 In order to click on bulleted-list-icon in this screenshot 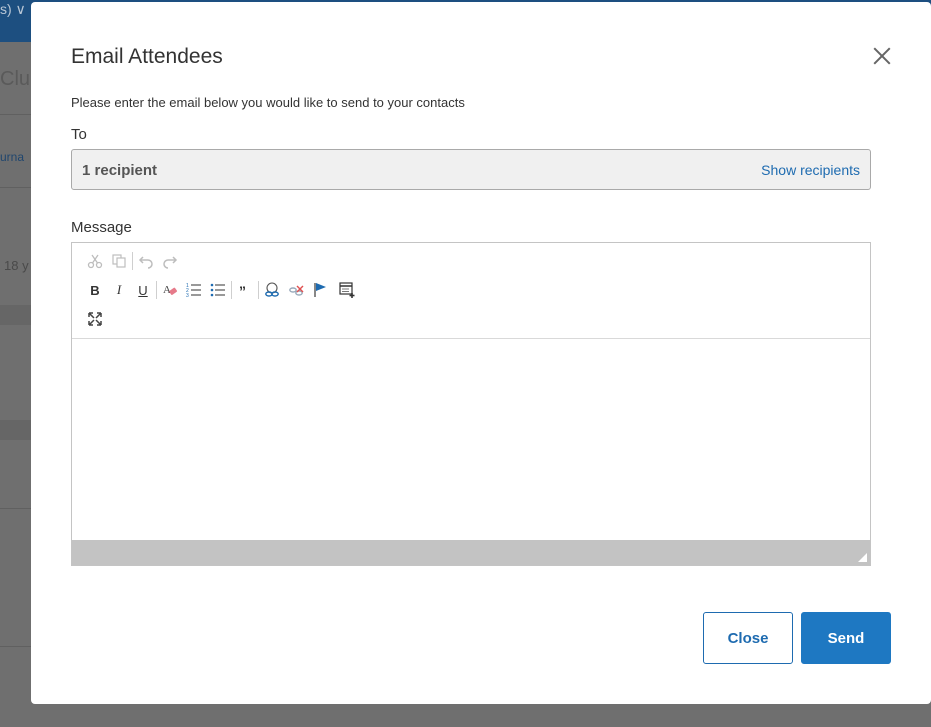, I will do `click(218, 290)`.